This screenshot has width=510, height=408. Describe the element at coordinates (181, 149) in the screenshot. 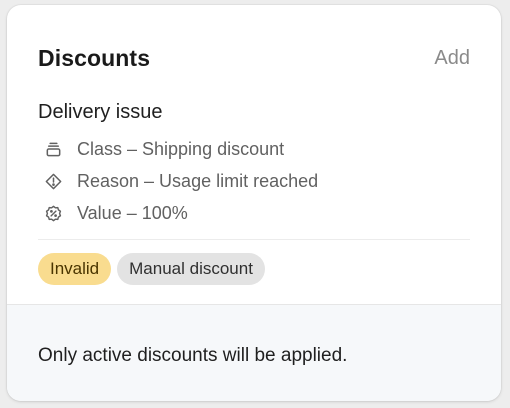

I see `discount-class-text: Class – Shipping discount` at that location.